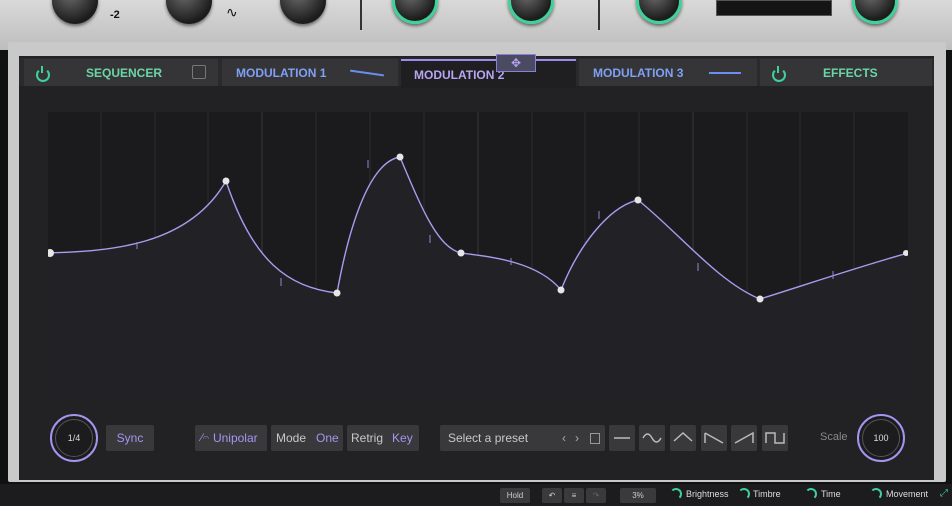 This screenshot has width=952, height=506. I want to click on copy-icon, so click(595, 438).